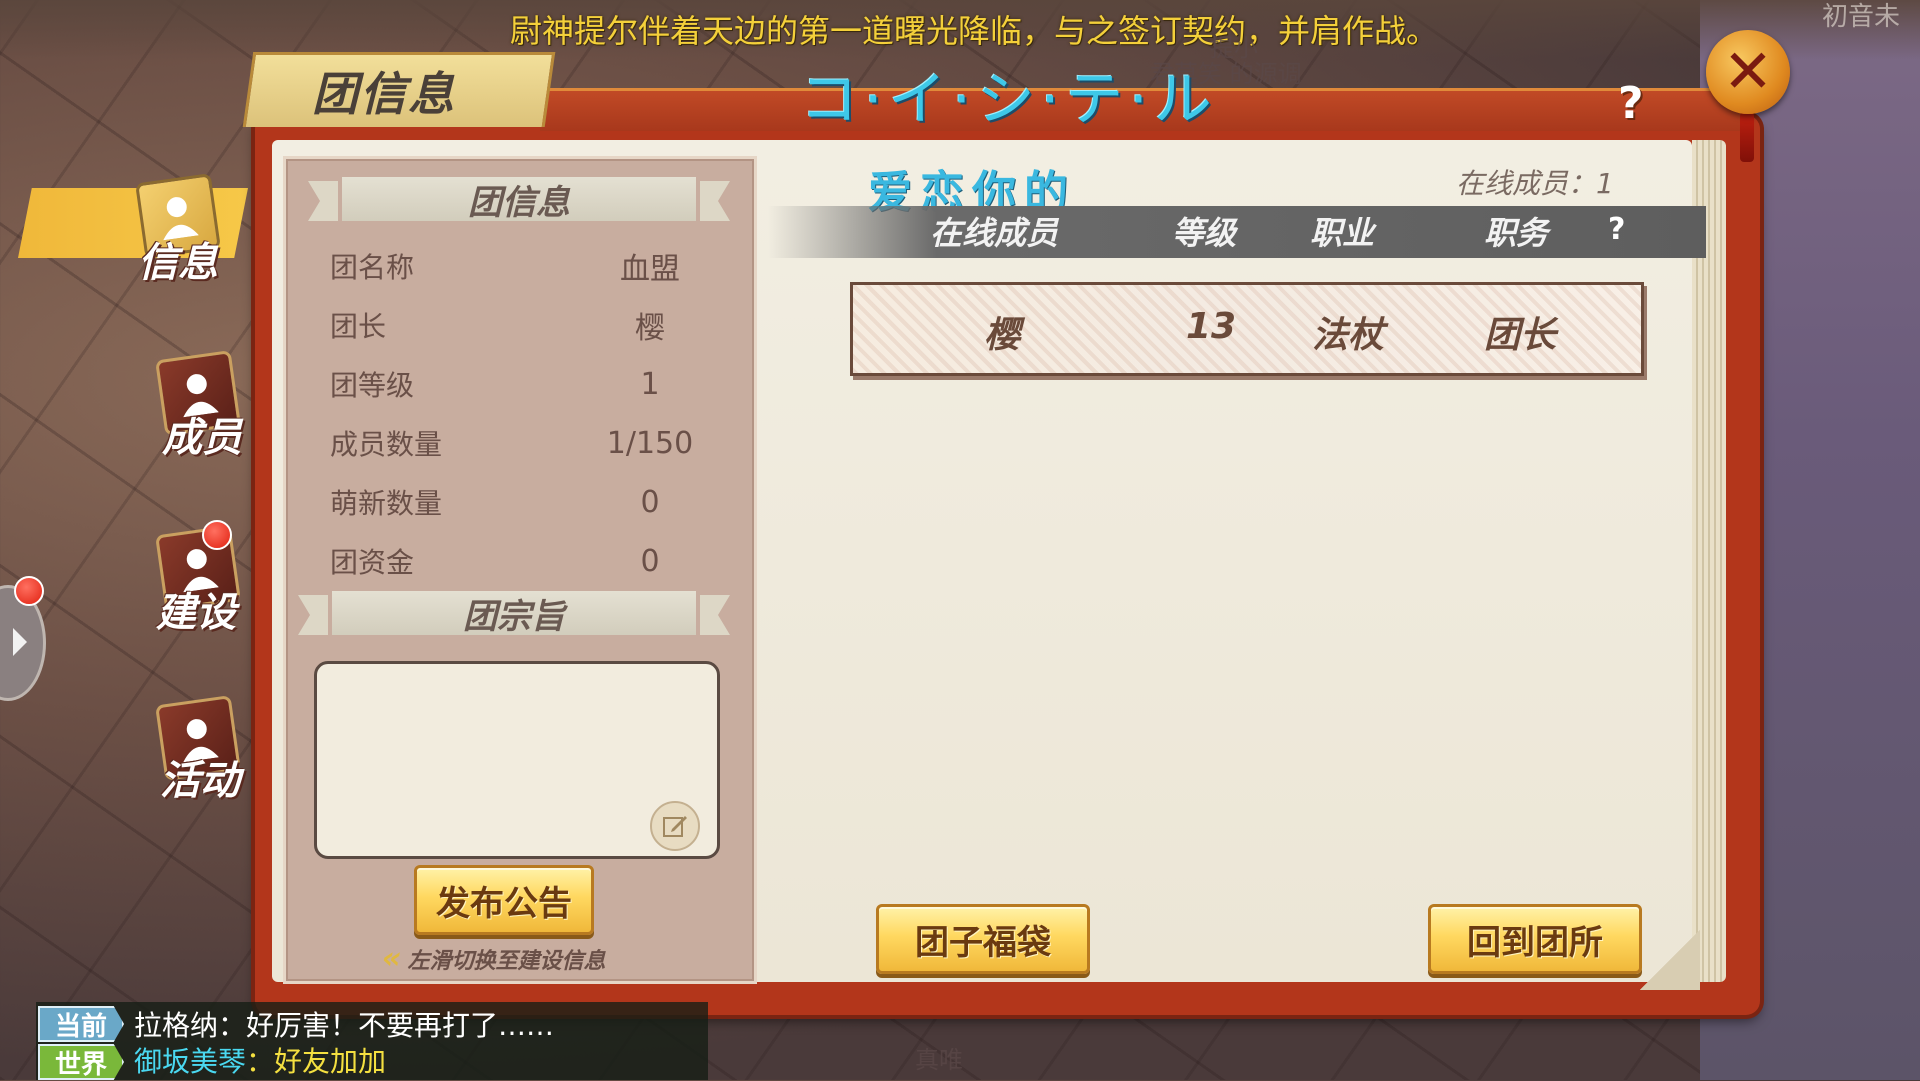  What do you see at coordinates (176, 1025) in the screenshot?
I see `chat-speaker: 拉格纳` at bounding box center [176, 1025].